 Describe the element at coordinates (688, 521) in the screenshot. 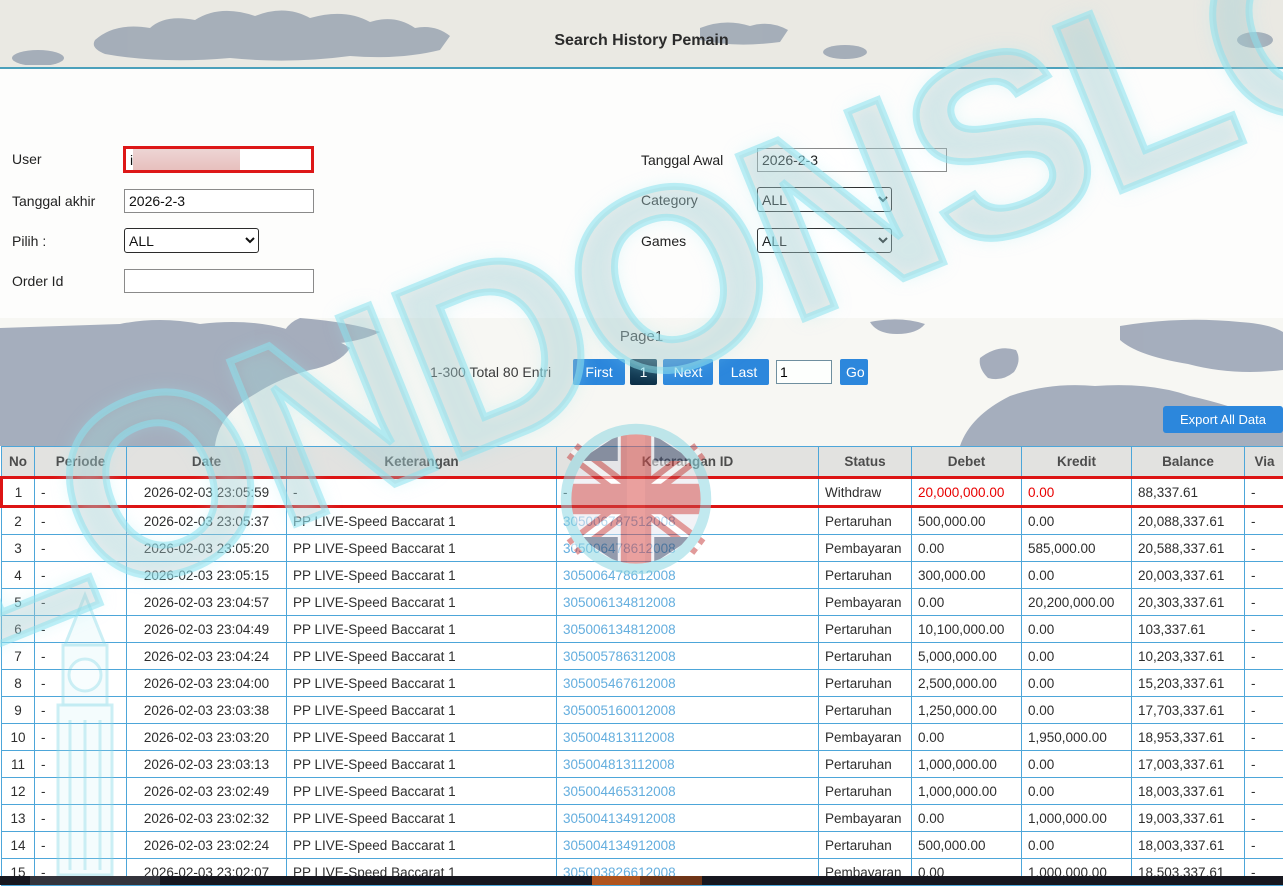

I see `cell-keterangan_id: 305006787512008` at that location.